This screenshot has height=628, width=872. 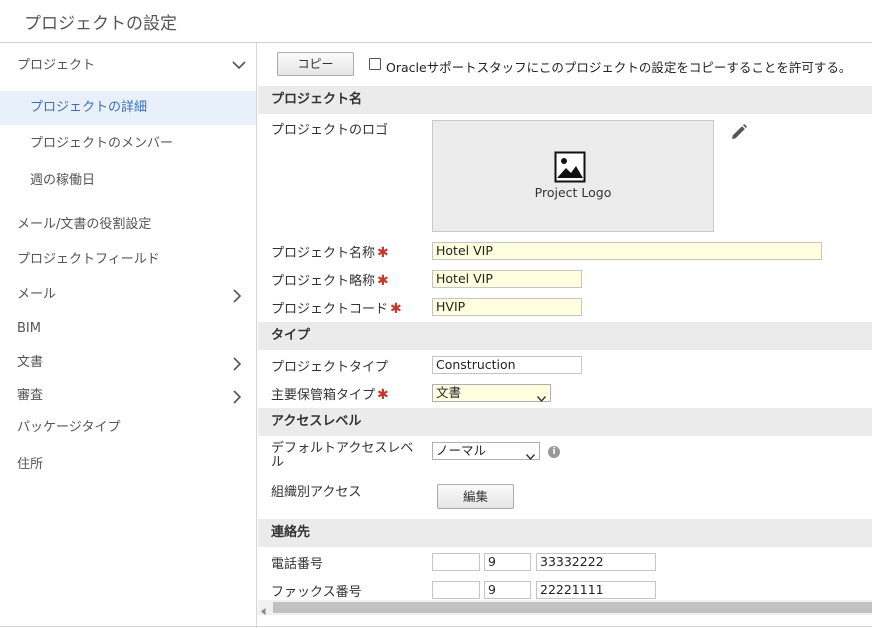 I want to click on allow-copy-checkbox, so click(x=375, y=64).